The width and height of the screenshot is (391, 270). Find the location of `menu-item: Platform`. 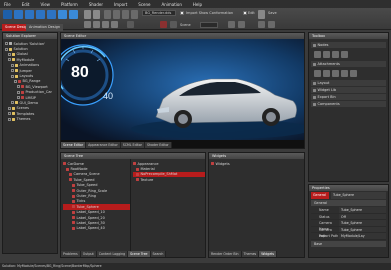

menu-item: Platform is located at coordinates (69, 4).